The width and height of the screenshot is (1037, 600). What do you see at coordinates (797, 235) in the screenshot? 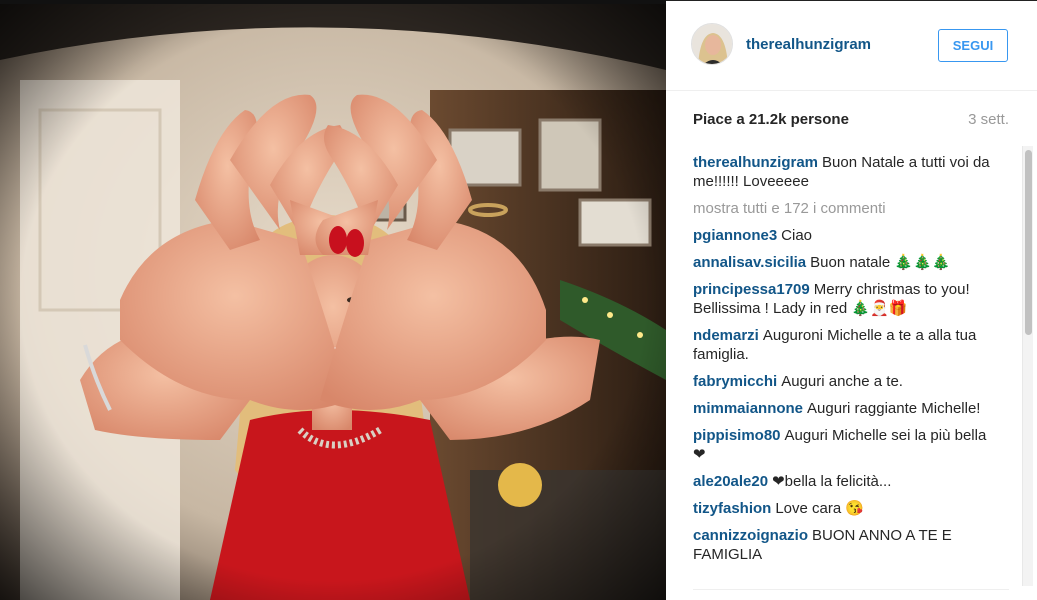
I see `comment-text: Ciao` at bounding box center [797, 235].